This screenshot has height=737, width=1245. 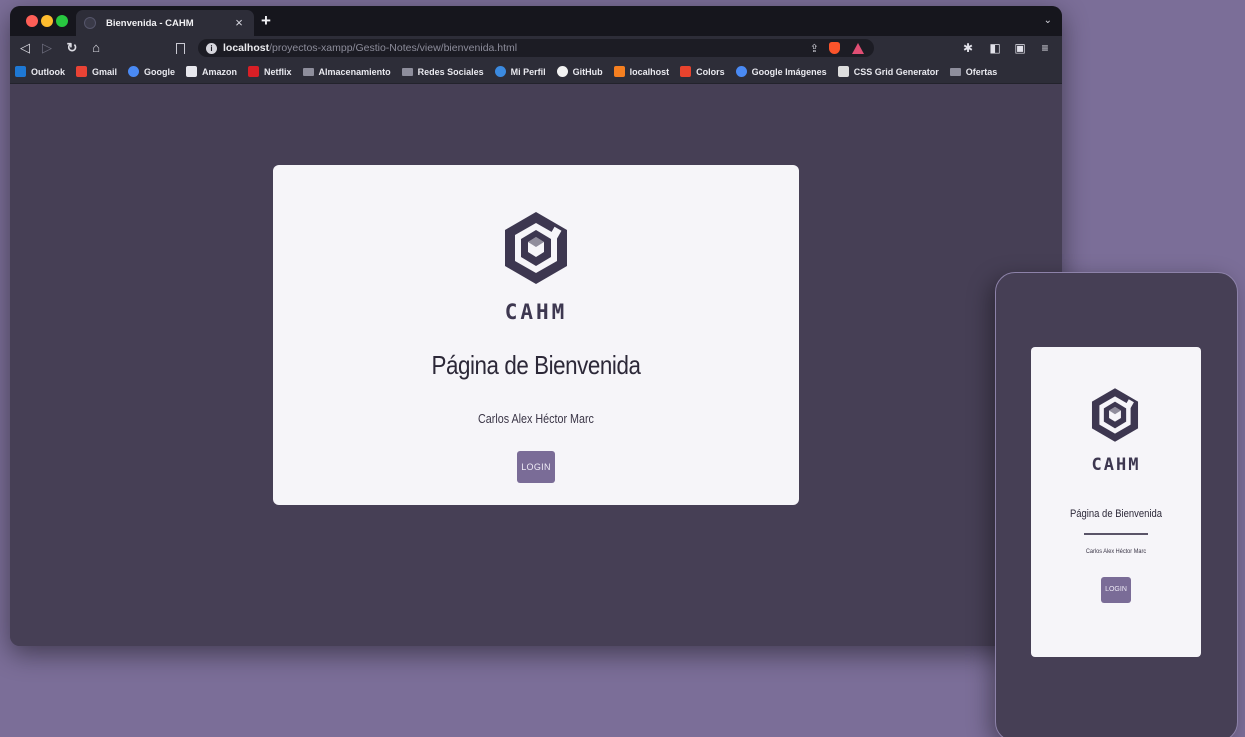 I want to click on bookmark-label: CSS Grid Generator, so click(x=896, y=71).